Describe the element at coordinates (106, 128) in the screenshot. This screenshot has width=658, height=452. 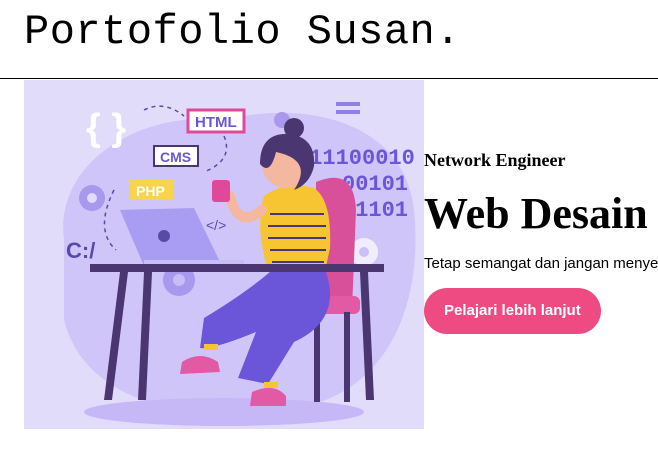
I see `braces-icon: { }` at that location.